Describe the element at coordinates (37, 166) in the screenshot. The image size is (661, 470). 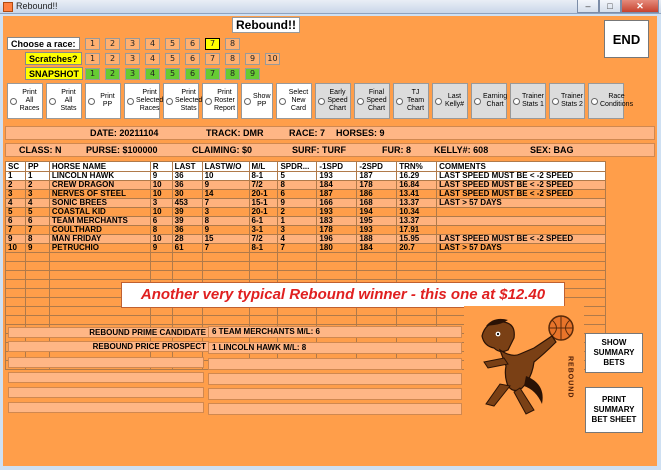
I see `column-header: PP` at that location.